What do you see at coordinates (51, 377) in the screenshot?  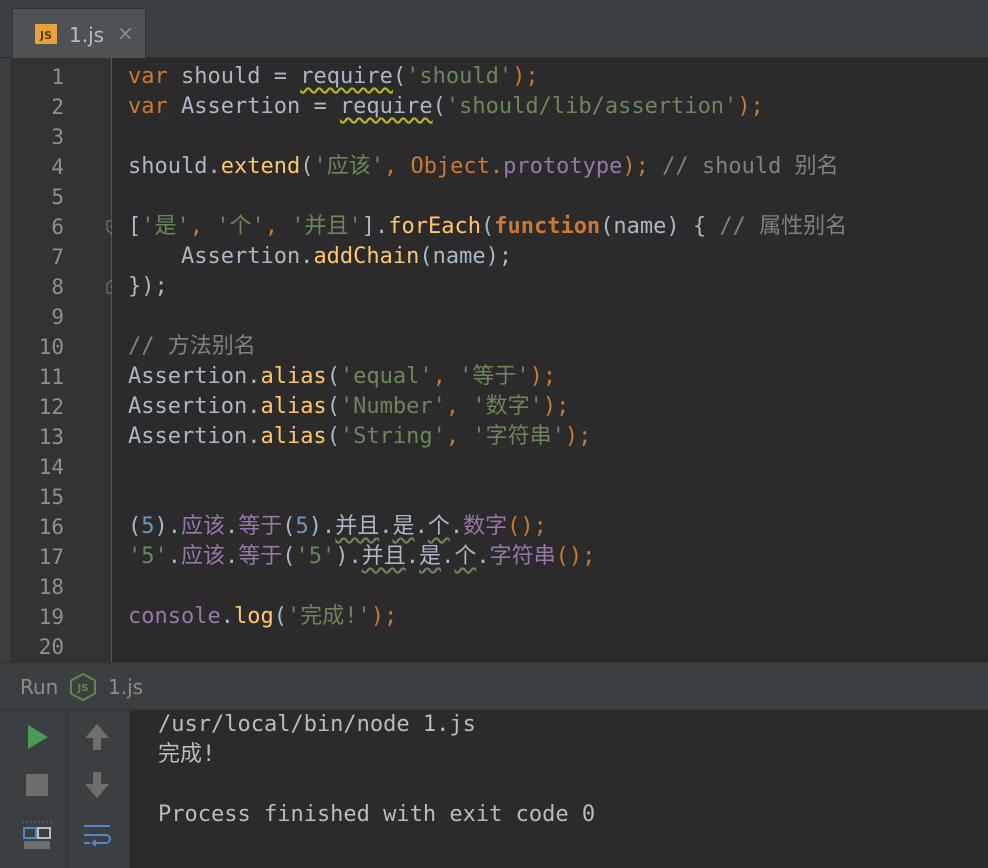 I see `line-number: 11` at bounding box center [51, 377].